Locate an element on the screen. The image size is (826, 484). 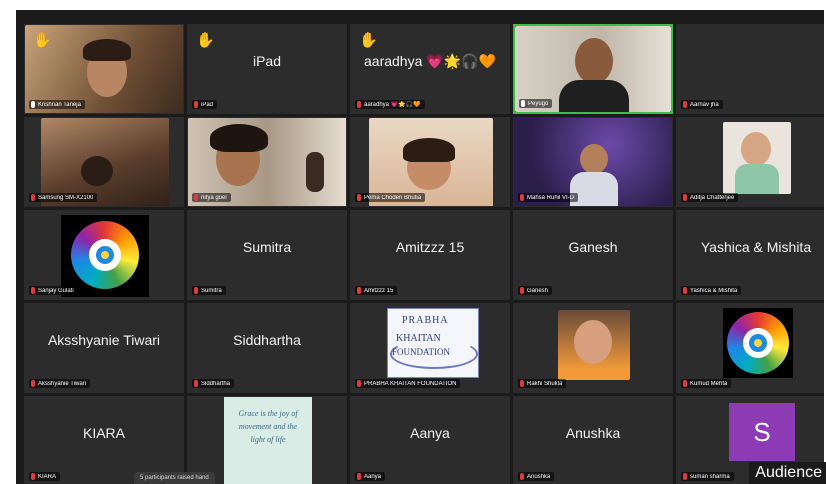
prabha-khaitan-foundation-logo: PRABHA KHAITAN FOUNDATION is located at coordinates (433, 343).